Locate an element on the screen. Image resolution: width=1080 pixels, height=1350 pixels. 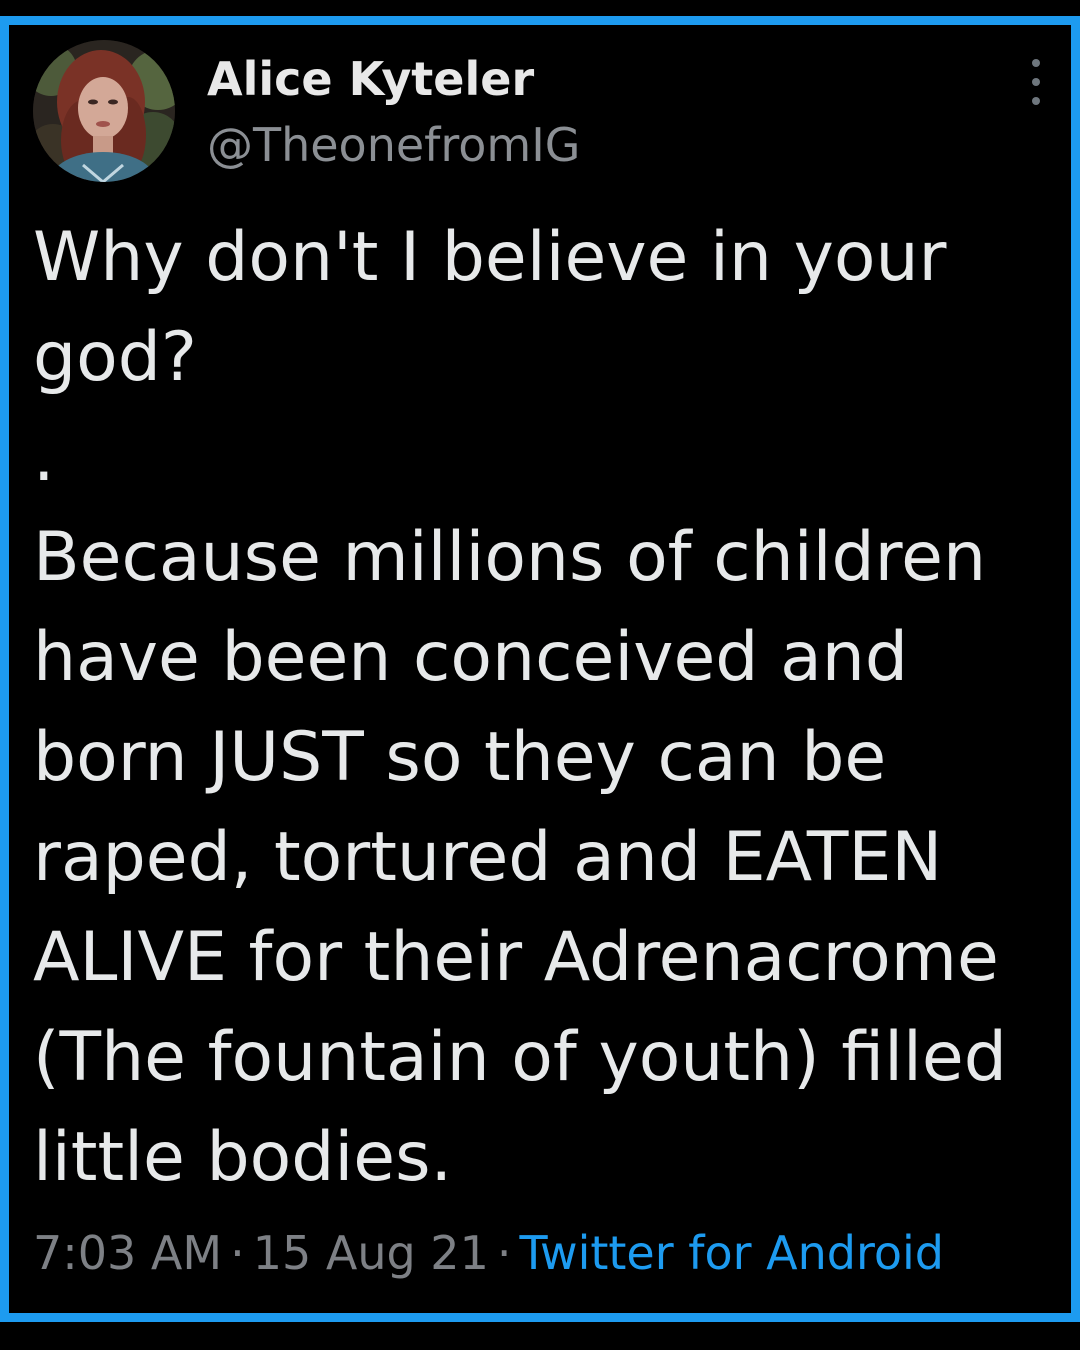
more-vertical-icon is located at coordinates (1036, 82).